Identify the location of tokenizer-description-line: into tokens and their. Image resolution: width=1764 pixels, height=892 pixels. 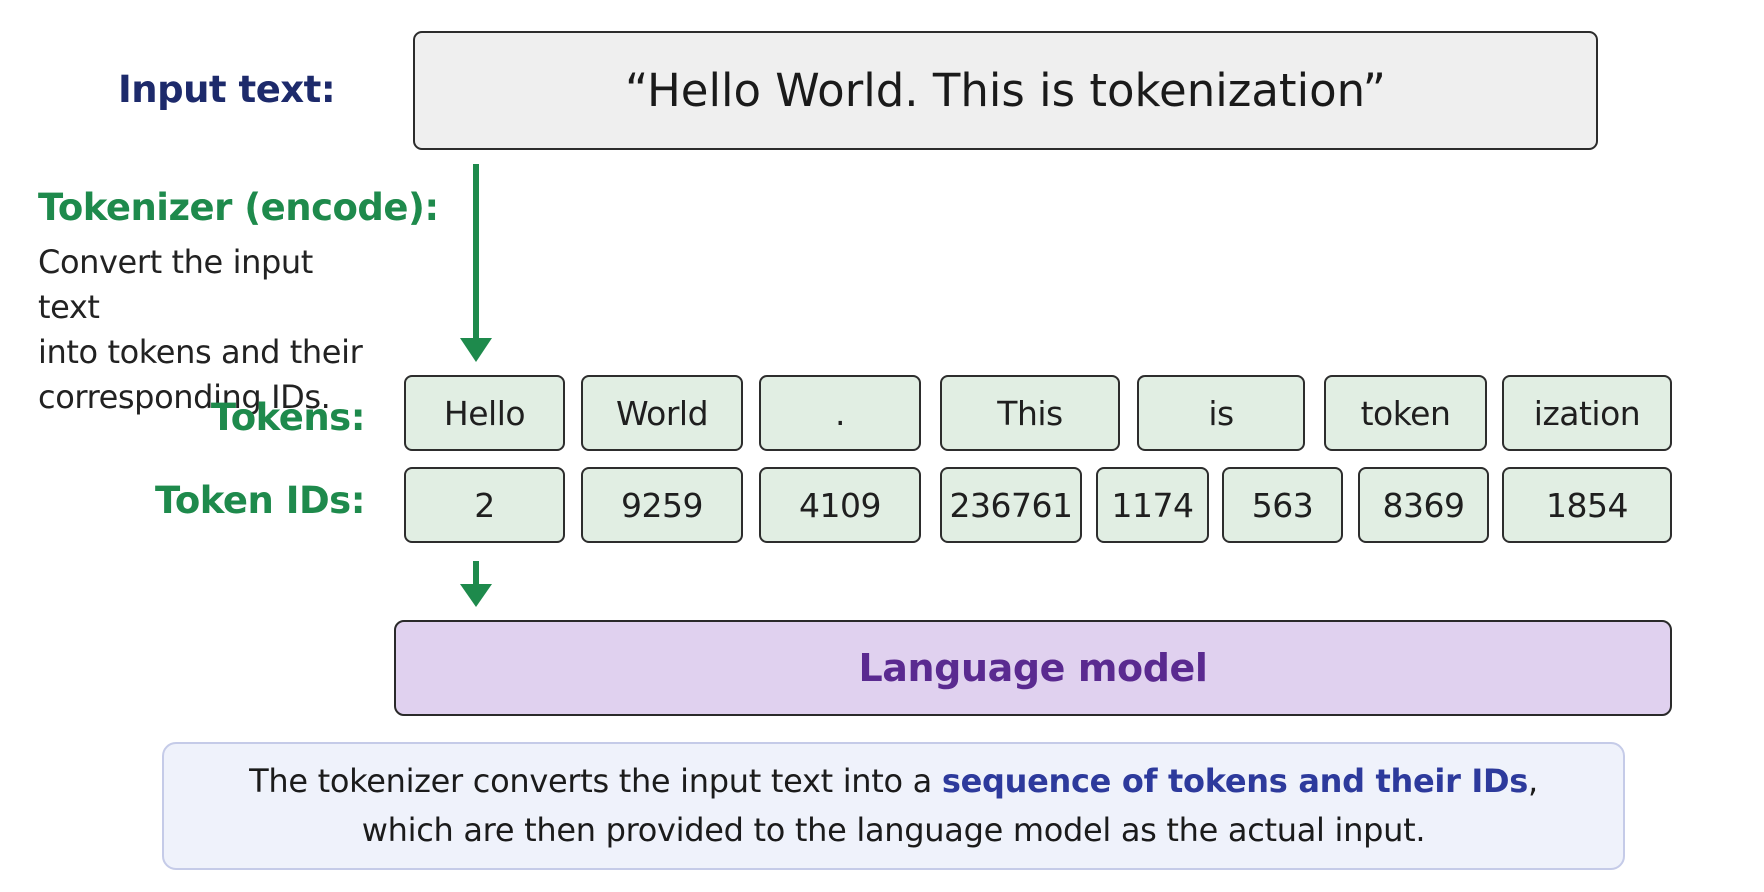
(200, 352).